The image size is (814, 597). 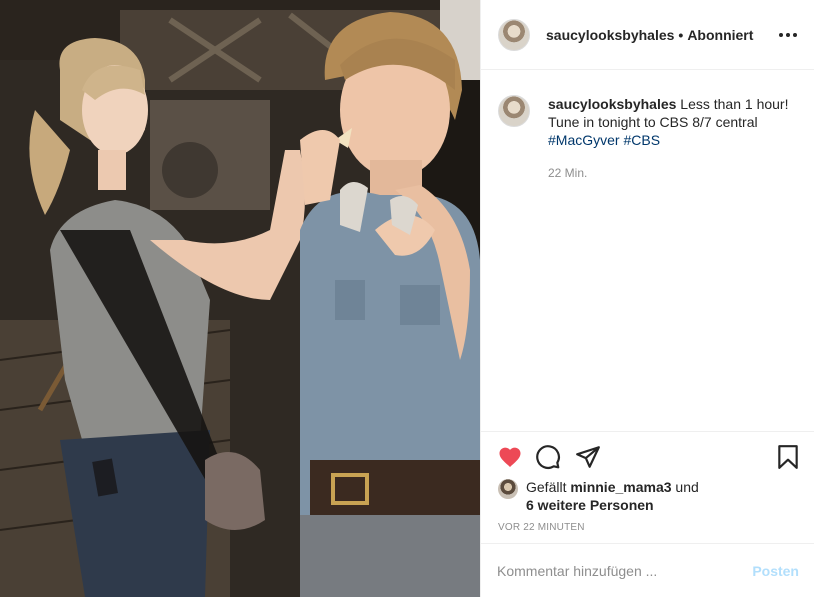 I want to click on bookmark-icon, so click(x=788, y=457).